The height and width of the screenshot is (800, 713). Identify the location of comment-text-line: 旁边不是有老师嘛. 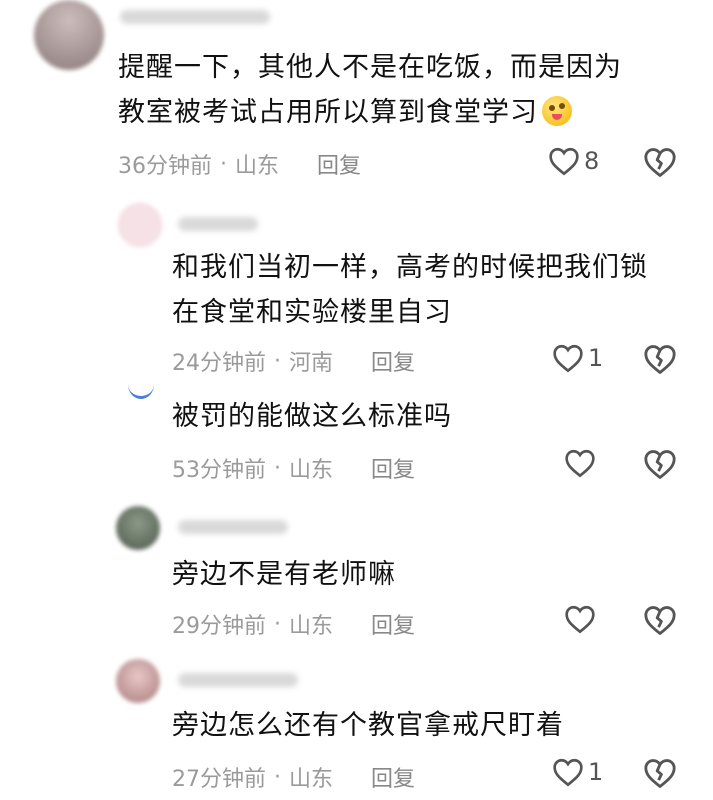
(284, 574).